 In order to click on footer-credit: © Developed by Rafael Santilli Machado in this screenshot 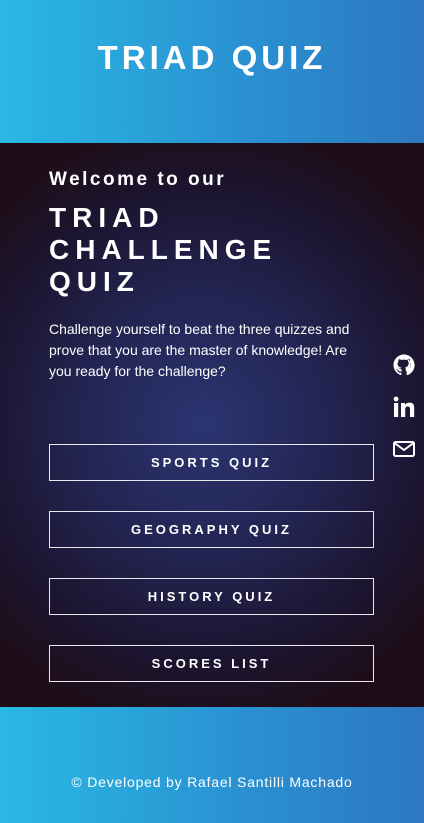, I will do `click(212, 782)`.